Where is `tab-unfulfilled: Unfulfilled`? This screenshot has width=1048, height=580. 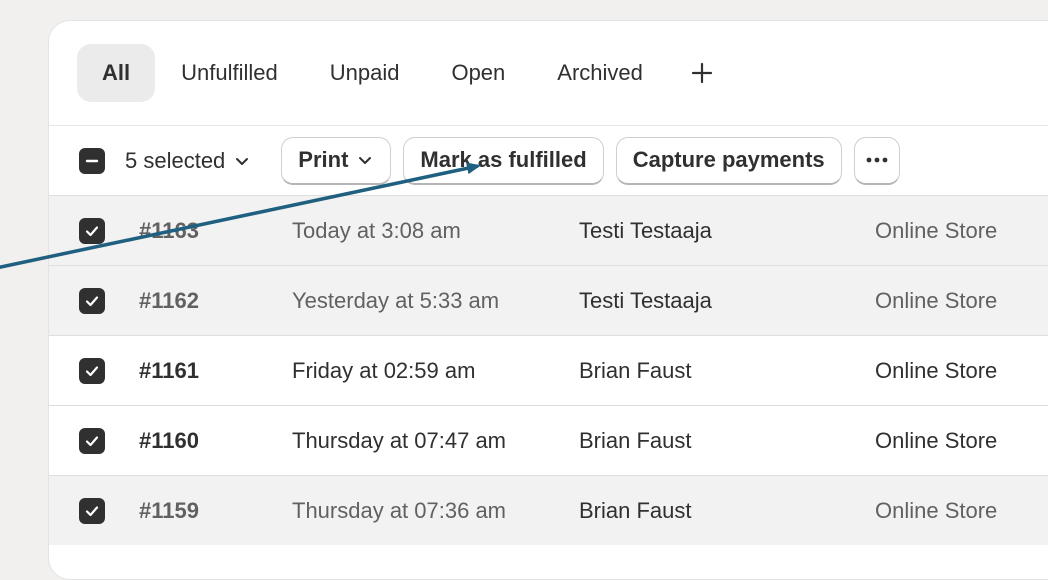 tab-unfulfilled: Unfulfilled is located at coordinates (229, 73).